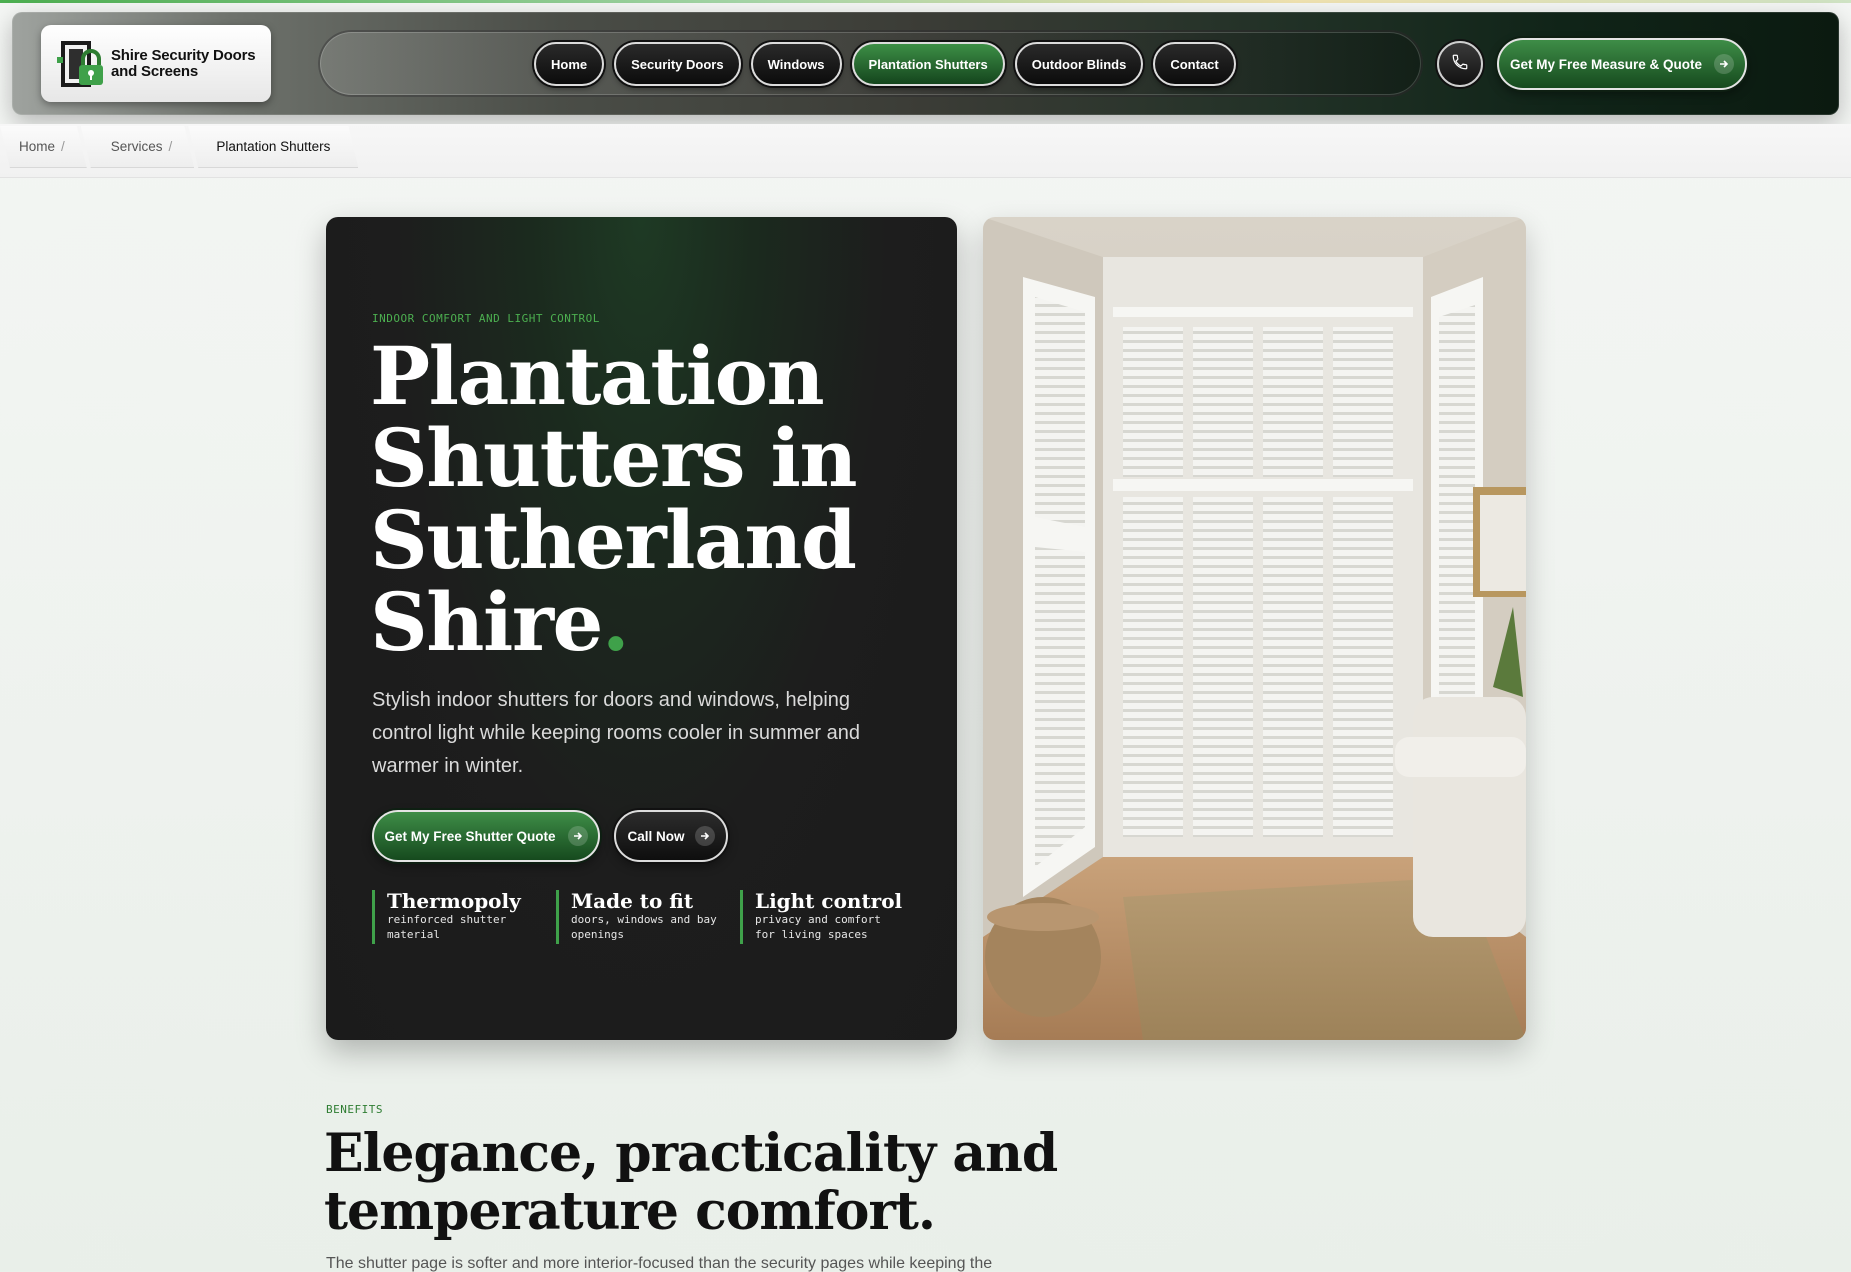  Describe the element at coordinates (82, 64) in the screenshot. I see `padlock-door-icon` at that location.